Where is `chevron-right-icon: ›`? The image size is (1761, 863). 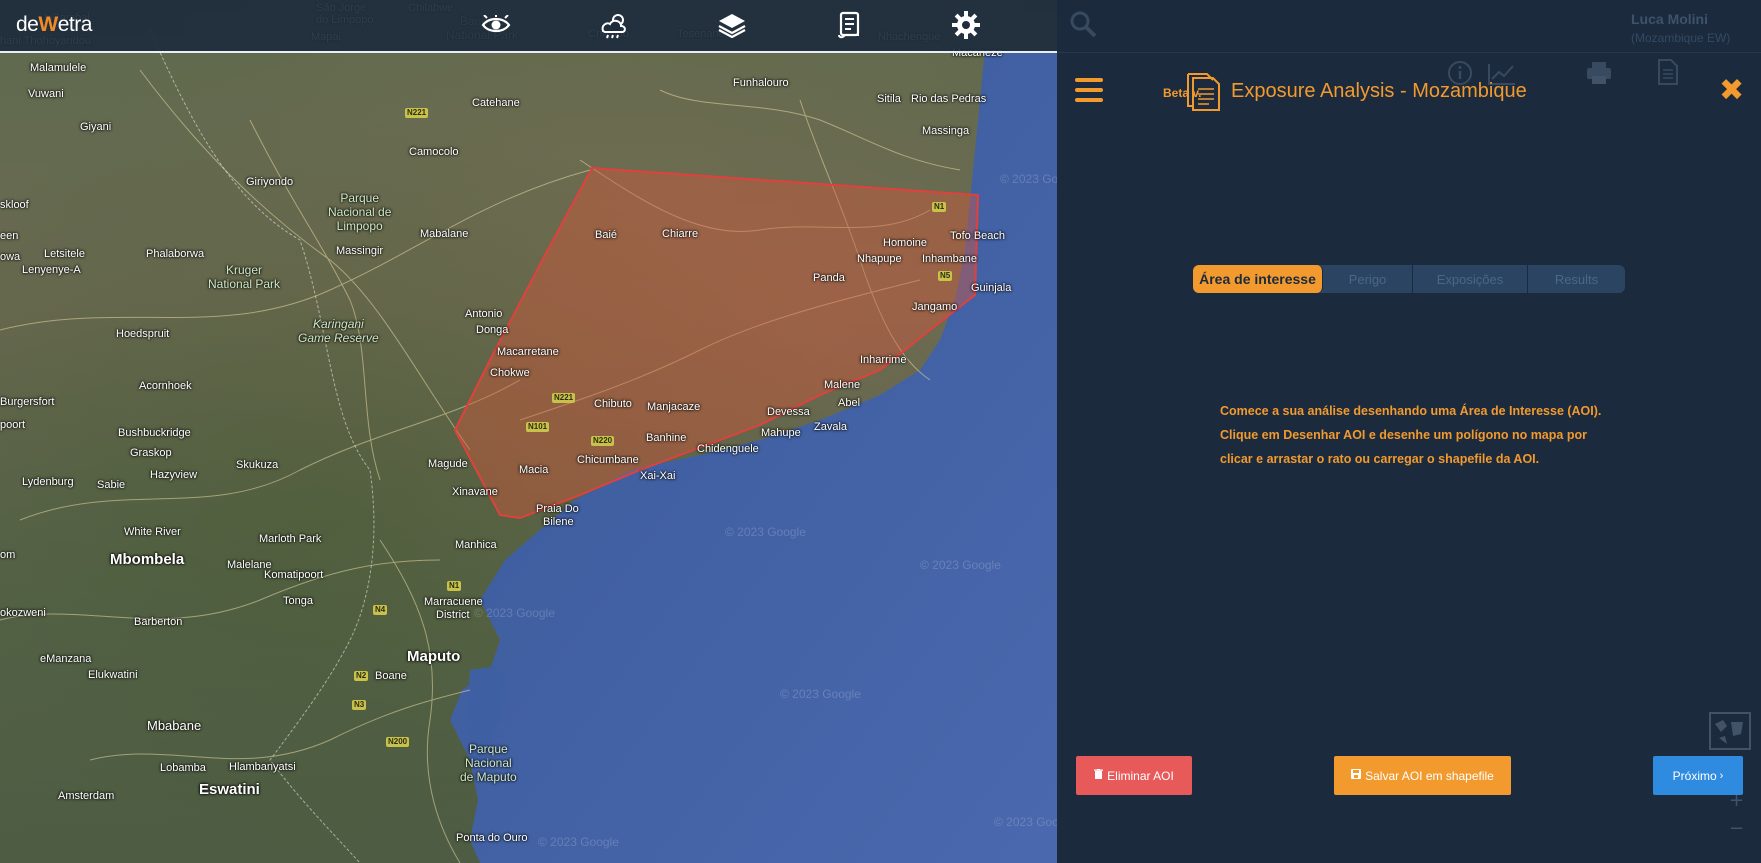
chevron-right-icon: › is located at coordinates (1721, 775).